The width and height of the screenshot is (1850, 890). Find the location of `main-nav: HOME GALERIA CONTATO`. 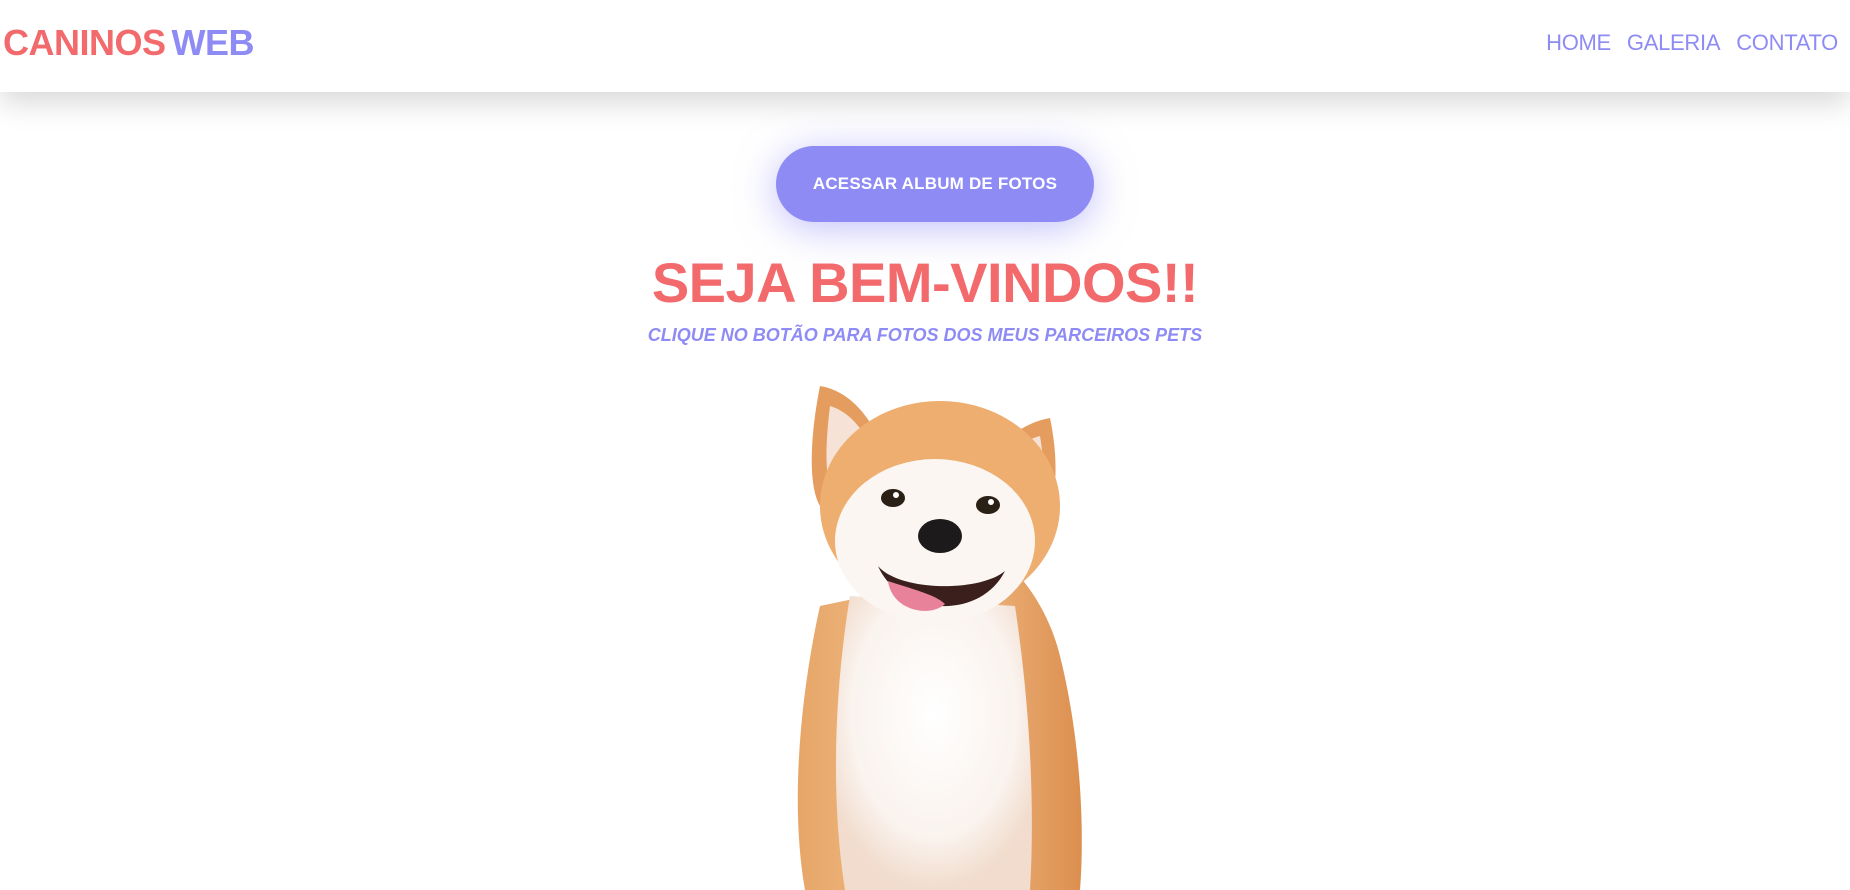

main-nav: HOME GALERIA CONTATO is located at coordinates (1692, 43).